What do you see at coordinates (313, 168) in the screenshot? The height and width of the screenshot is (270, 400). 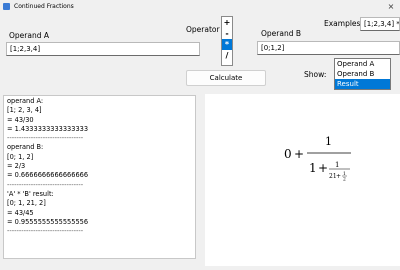 I see `formula-level1-whole: 1` at bounding box center [313, 168].